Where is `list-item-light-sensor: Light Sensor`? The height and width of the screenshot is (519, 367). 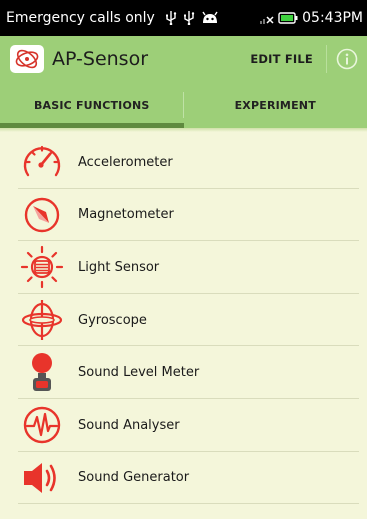
list-item-light-sensor: Light Sensor is located at coordinates (183, 267).